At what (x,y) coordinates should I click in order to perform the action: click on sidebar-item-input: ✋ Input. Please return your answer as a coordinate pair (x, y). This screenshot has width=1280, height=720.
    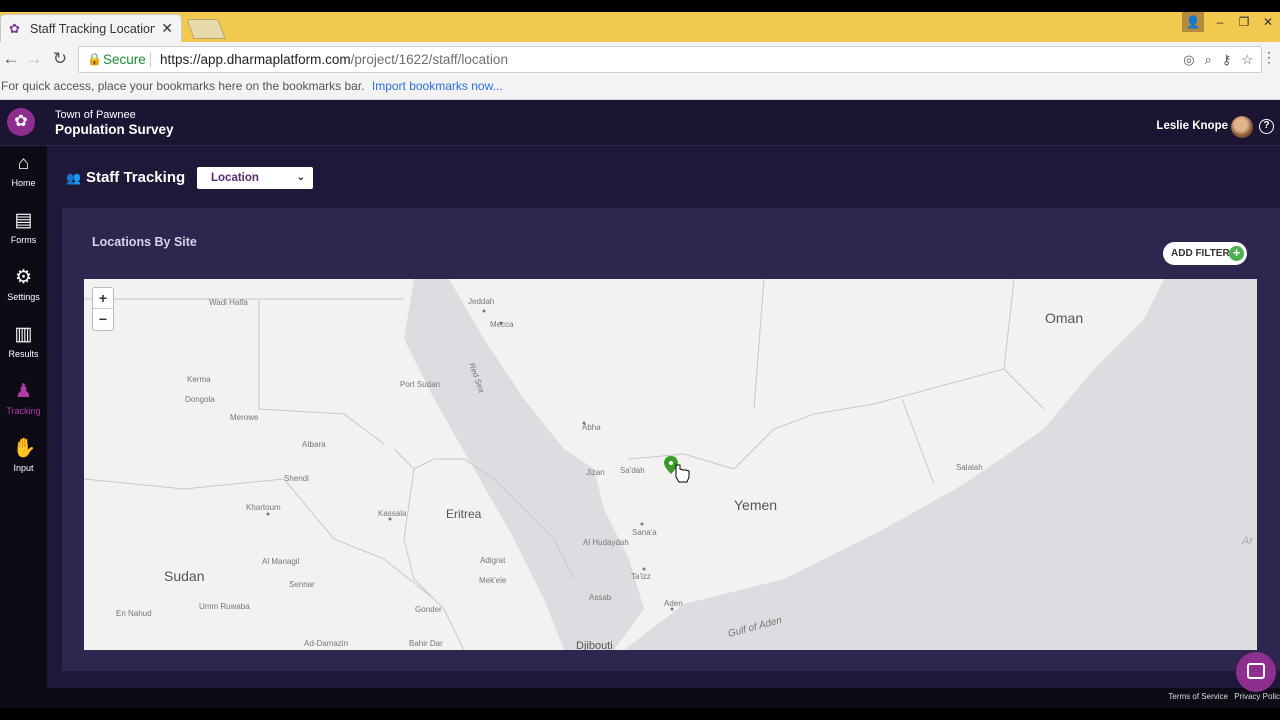
    Looking at the image, I should click on (23, 457).